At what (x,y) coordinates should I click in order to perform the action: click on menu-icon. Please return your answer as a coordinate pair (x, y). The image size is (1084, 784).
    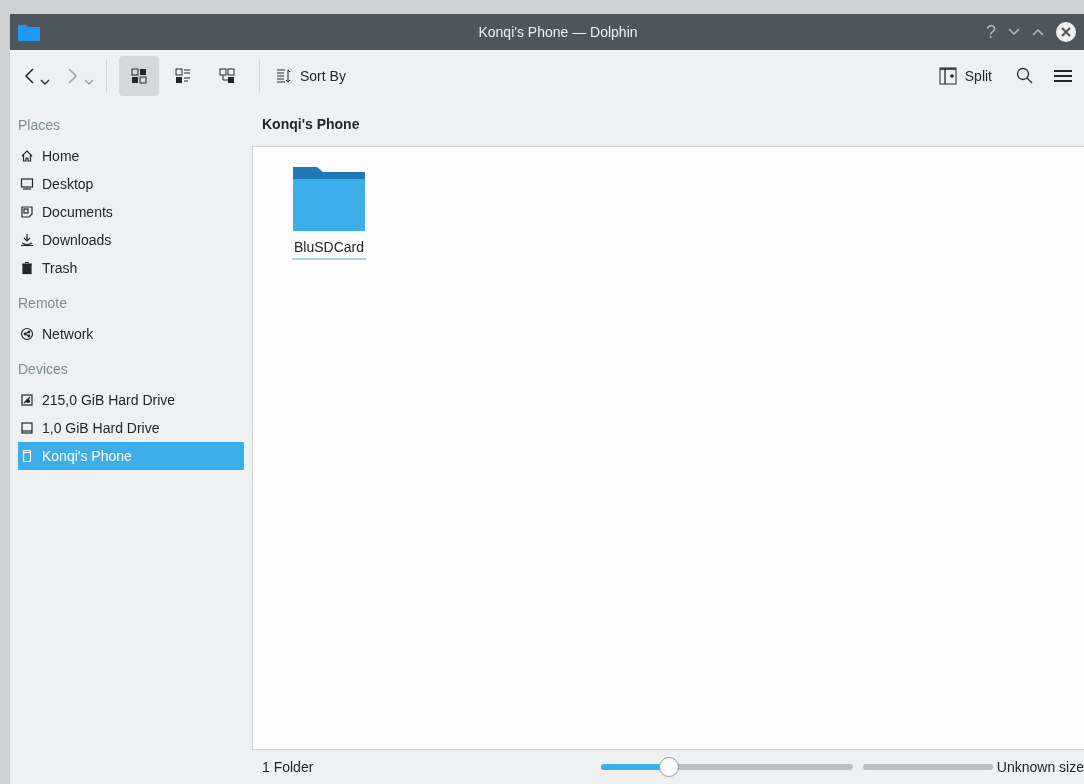
    Looking at the image, I should click on (1063, 76).